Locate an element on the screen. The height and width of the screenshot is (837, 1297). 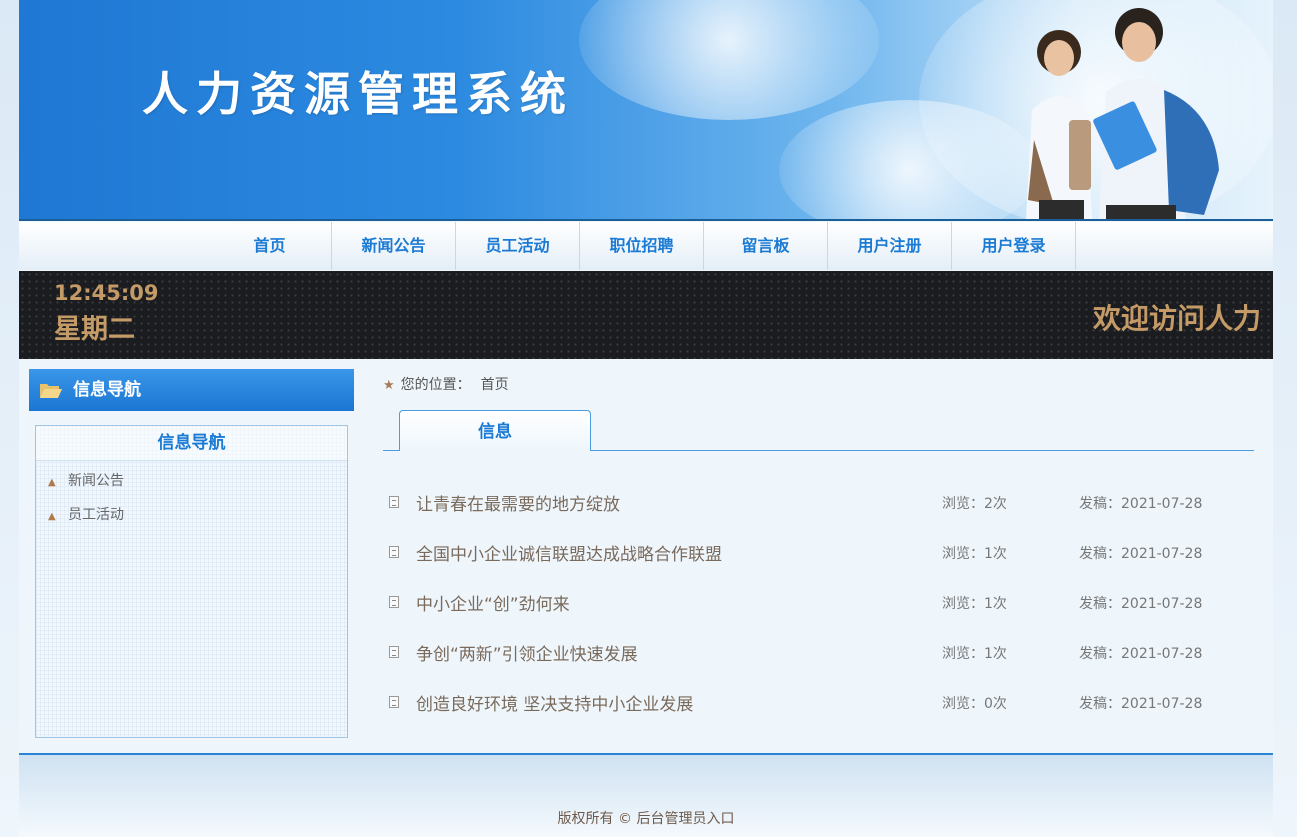
sidebar-link-activities: ▲ 员工活动 is located at coordinates (86, 514).